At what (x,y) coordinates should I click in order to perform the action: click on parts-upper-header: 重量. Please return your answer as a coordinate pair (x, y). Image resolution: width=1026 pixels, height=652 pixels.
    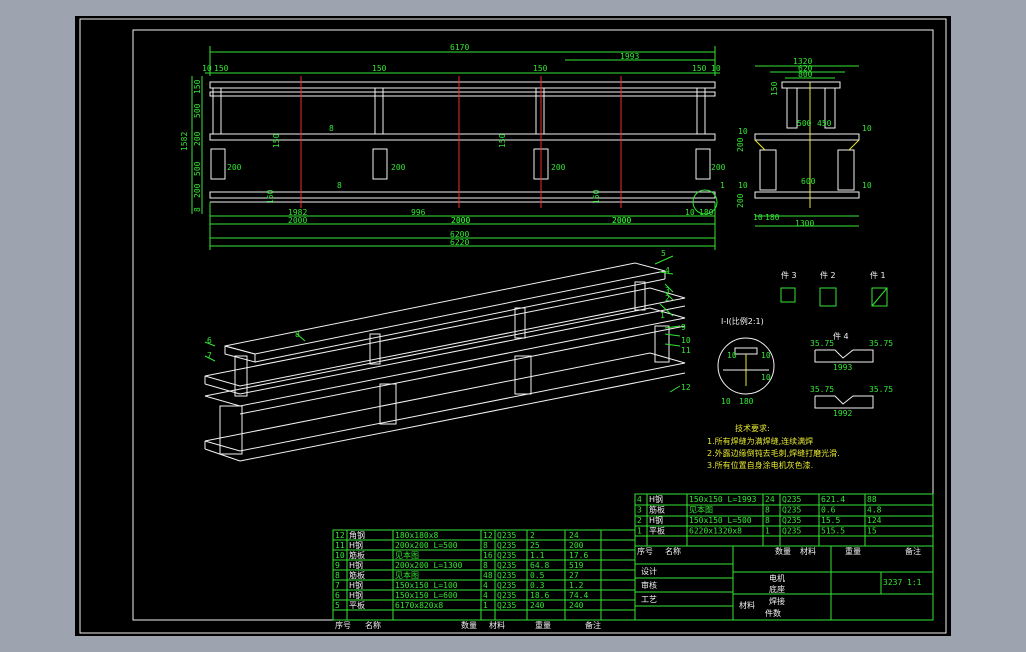
    Looking at the image, I should click on (853, 551).